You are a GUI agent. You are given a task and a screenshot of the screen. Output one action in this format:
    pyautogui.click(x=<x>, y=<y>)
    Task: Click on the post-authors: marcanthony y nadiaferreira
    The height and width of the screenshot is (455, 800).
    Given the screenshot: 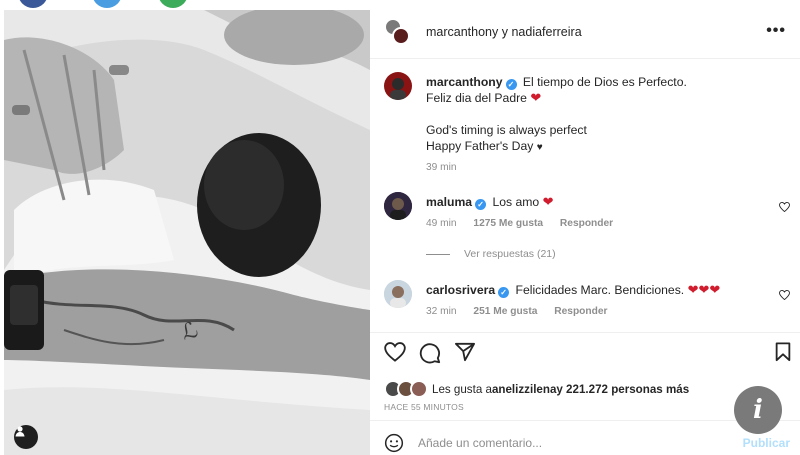 What is the action you would take?
    pyautogui.click(x=504, y=32)
    